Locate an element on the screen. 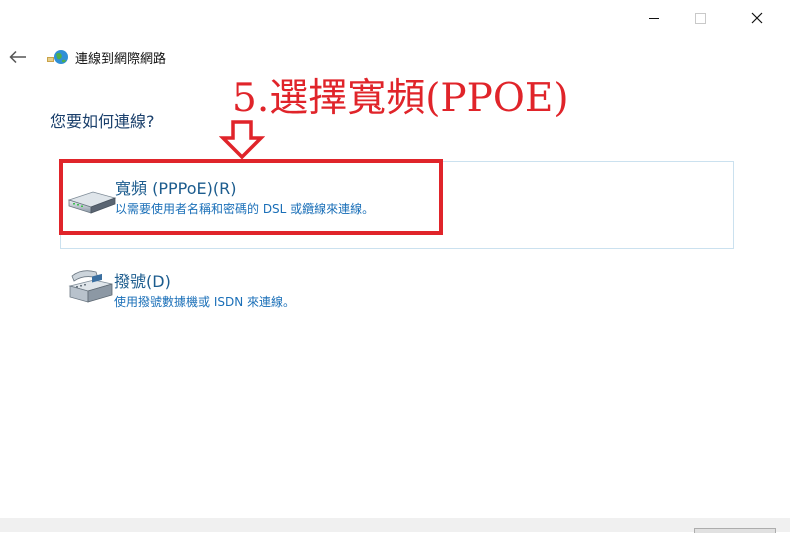  annotation-label: 5.選擇寬頻(PPOE) is located at coordinates (400, 98).